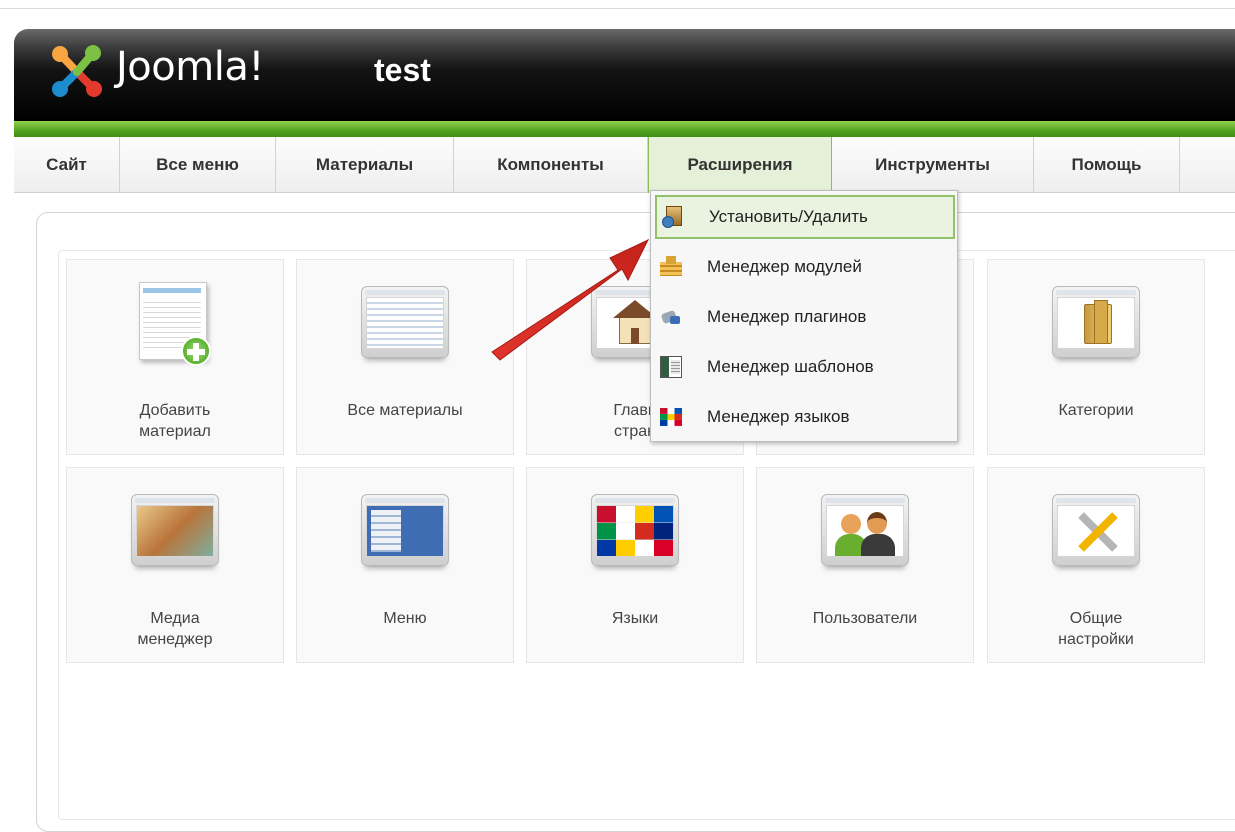 The image size is (1235, 832). I want to click on tile-label: Медиа менеджер, so click(175, 629).